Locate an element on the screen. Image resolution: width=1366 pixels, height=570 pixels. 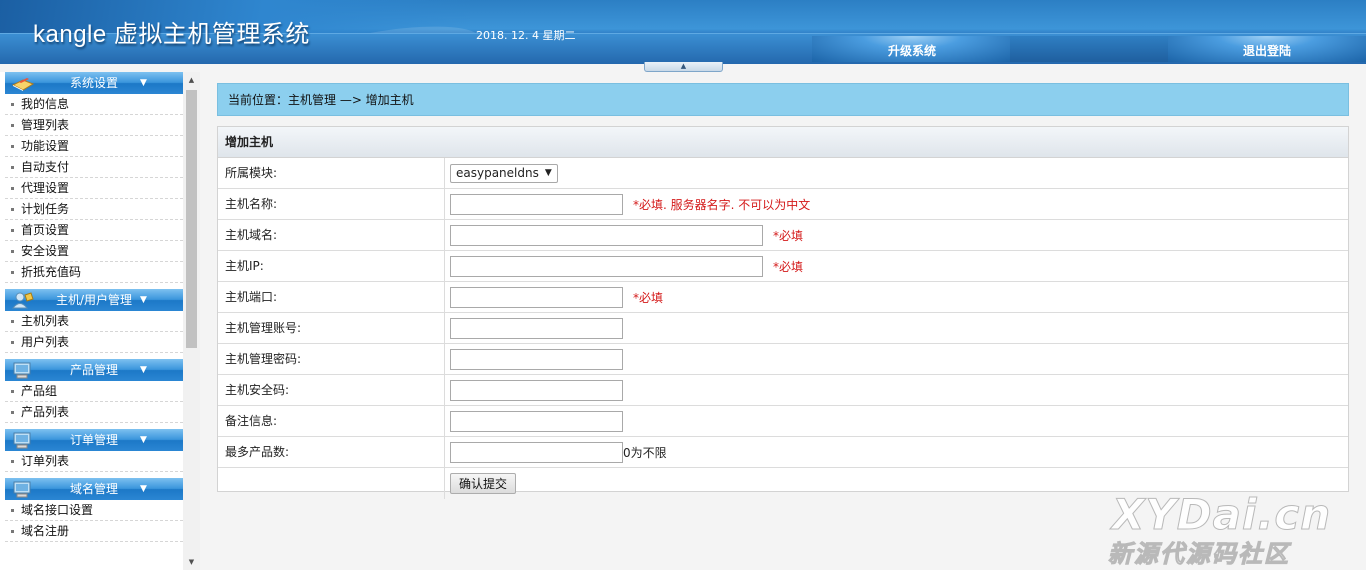
host-ip-input is located at coordinates (606, 266).